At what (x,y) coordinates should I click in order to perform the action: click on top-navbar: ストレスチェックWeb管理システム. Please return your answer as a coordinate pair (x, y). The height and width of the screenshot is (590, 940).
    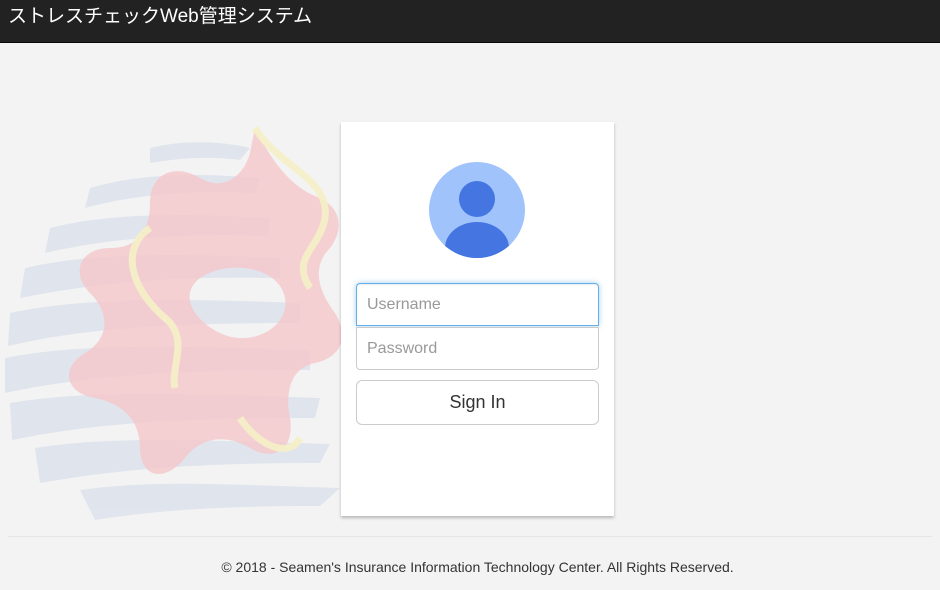
    Looking at the image, I should click on (470, 21).